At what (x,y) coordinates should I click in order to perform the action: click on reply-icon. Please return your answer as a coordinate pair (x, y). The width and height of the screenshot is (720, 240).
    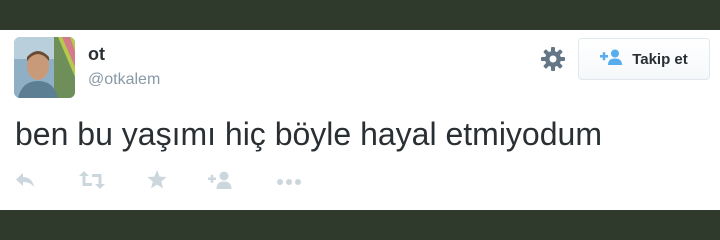
    Looking at the image, I should click on (25, 182).